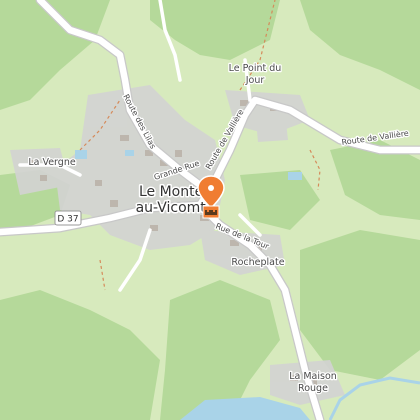 This screenshot has height=420, width=420. What do you see at coordinates (255, 80) in the screenshot?
I see `place-label-le-point-du-jour-line2: Jour` at bounding box center [255, 80].